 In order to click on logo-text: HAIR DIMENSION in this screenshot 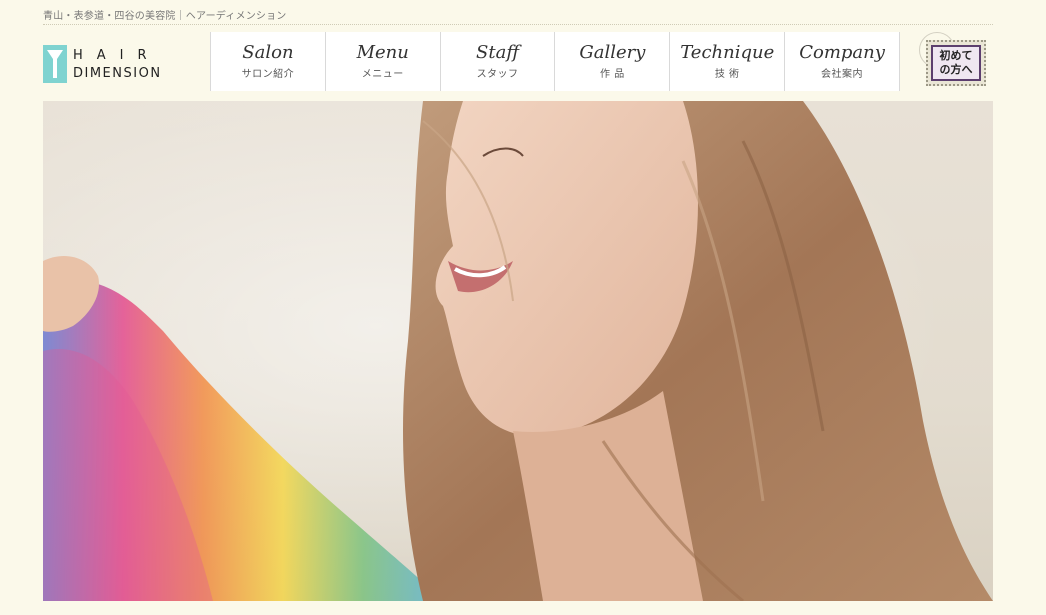, I will do `click(117, 64)`.